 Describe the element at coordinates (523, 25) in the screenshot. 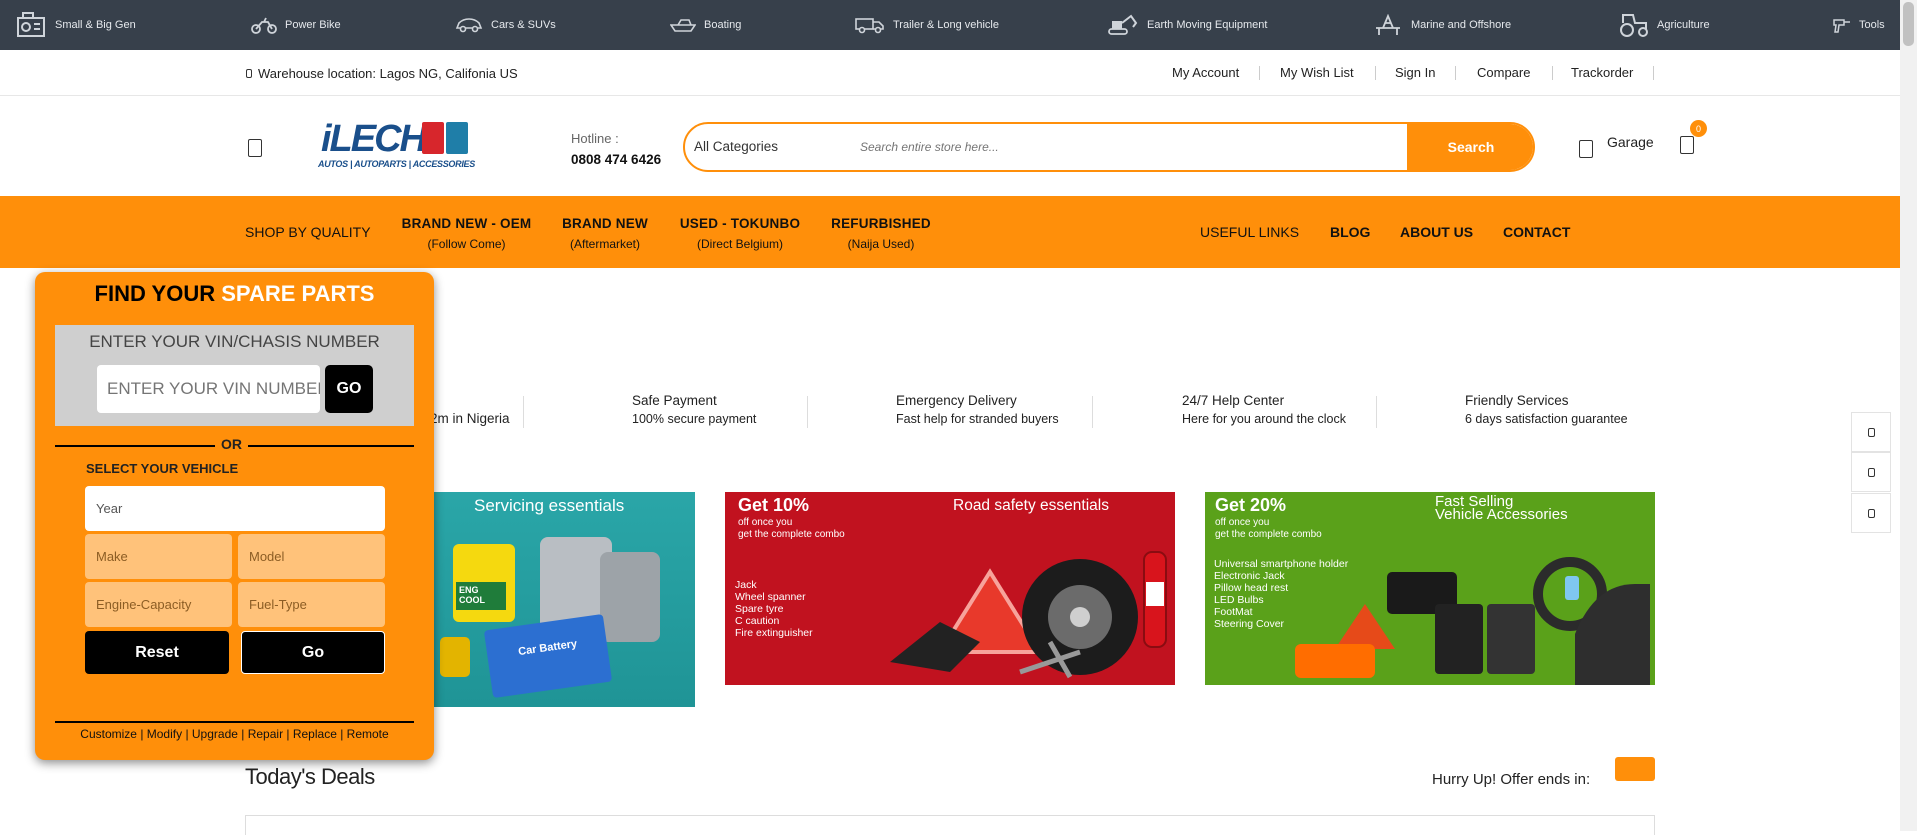

I see `category-label: Cars & SUVs` at that location.